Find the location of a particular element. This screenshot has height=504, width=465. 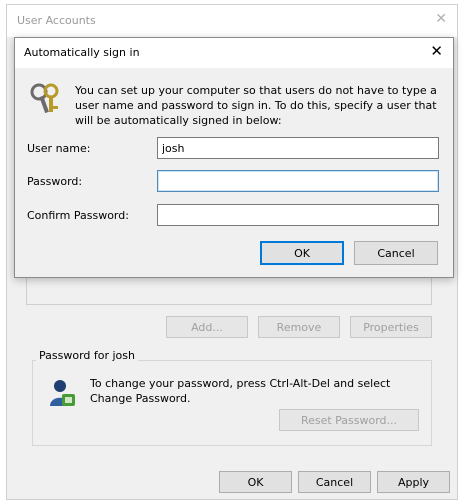

user-icon is located at coordinates (62, 394).